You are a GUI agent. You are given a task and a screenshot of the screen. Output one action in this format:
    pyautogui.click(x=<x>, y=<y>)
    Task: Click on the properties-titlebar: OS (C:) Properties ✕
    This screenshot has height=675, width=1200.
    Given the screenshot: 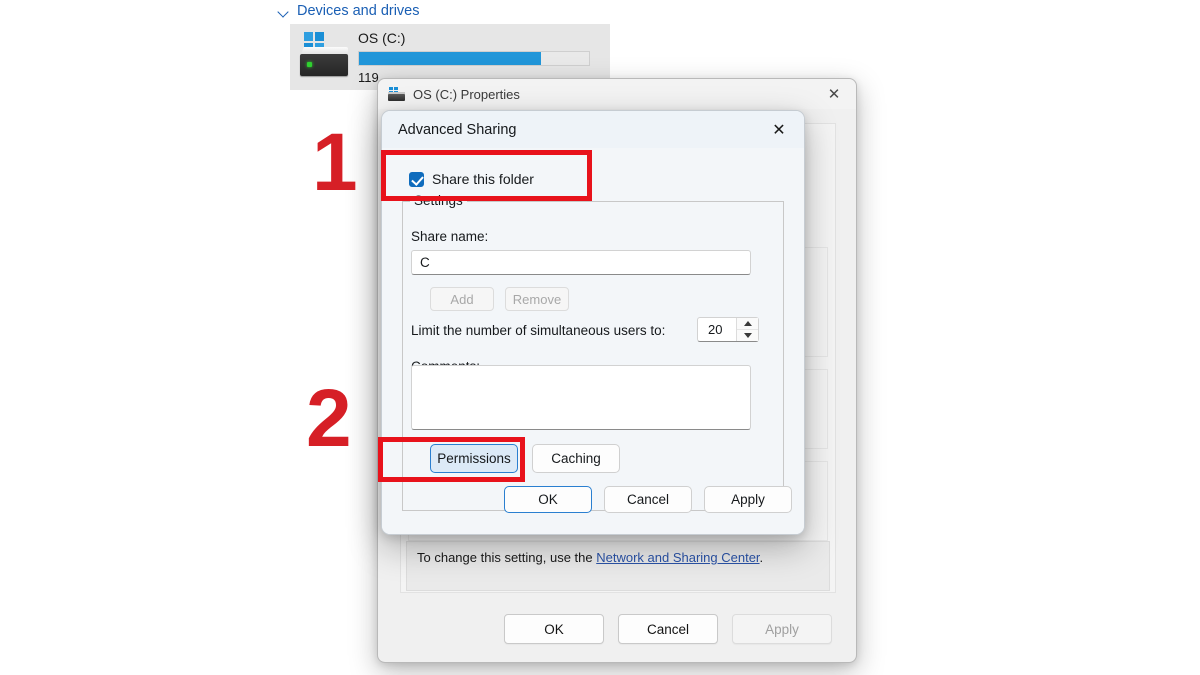 What is the action you would take?
    pyautogui.click(x=617, y=94)
    